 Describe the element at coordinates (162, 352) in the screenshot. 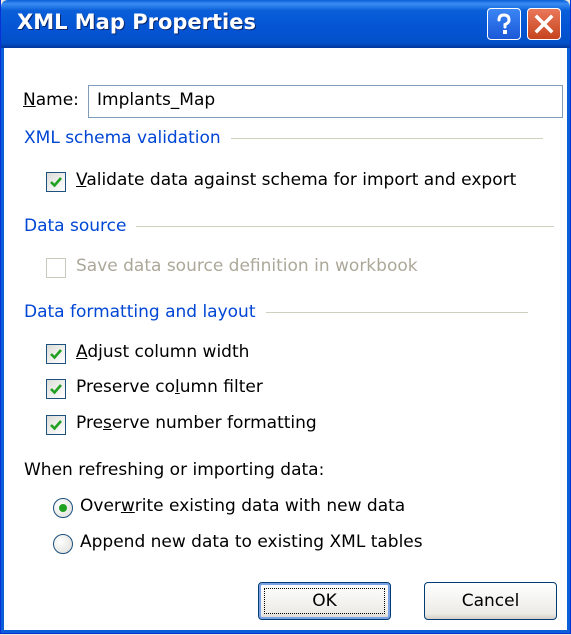

I see `adjust-width-label: Adjust column width` at that location.